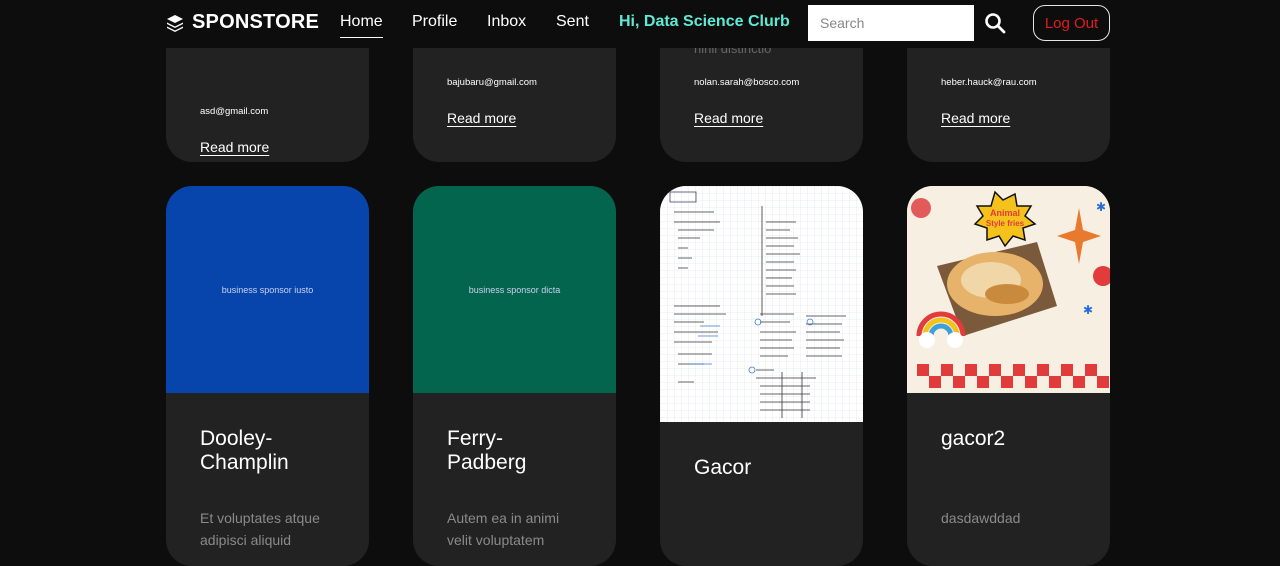 The image size is (1280, 566). What do you see at coordinates (891, 23) in the screenshot?
I see `search-input` at bounding box center [891, 23].